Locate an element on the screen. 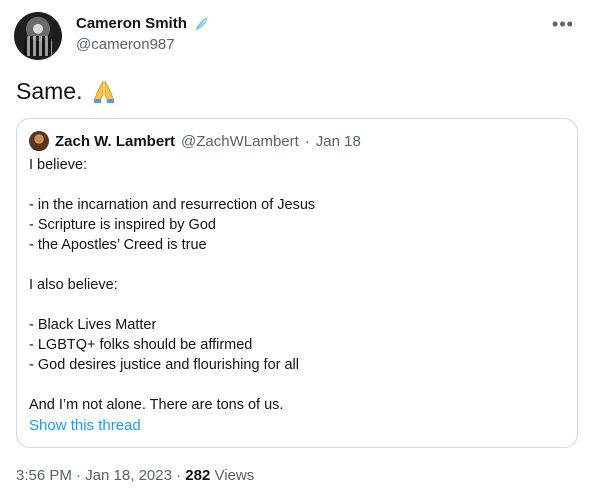  quoted-author-name: Zach W. Lambert is located at coordinates (115, 141).